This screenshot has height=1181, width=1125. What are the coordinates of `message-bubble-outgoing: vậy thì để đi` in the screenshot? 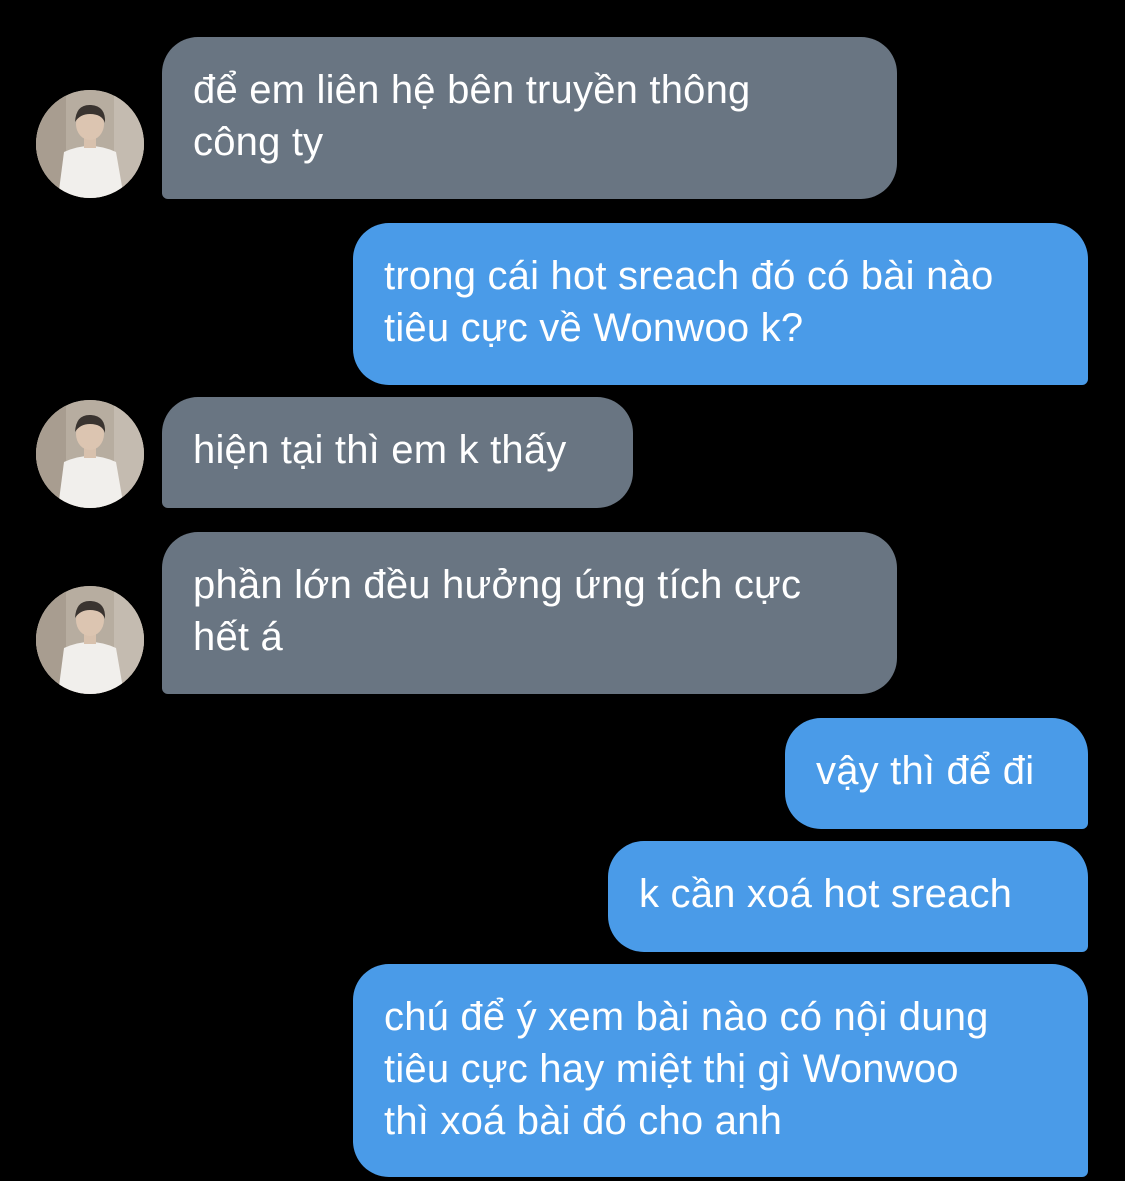 It's located at (936, 773).